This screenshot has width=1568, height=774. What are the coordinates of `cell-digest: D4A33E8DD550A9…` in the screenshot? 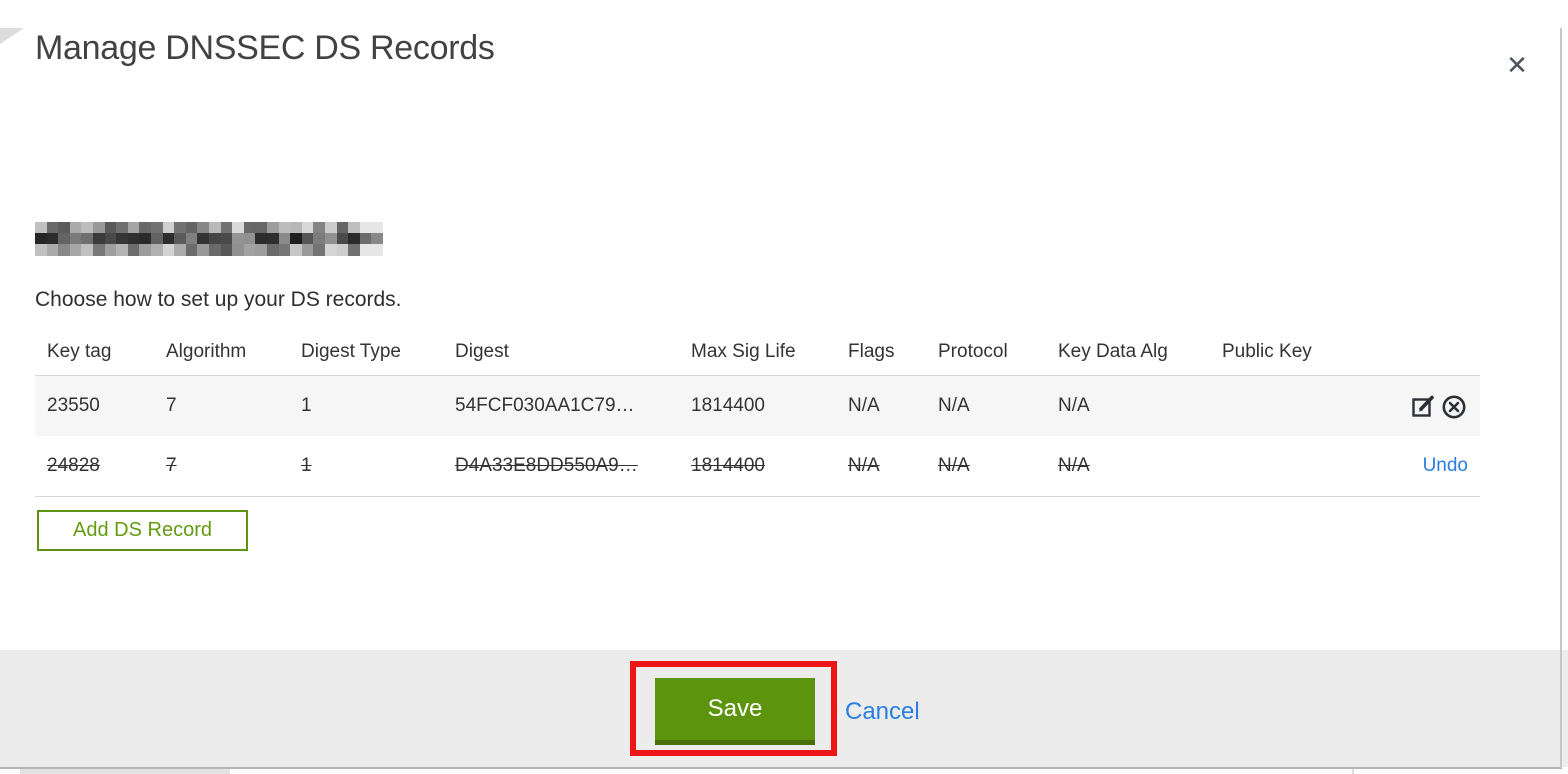 It's located at (561, 466).